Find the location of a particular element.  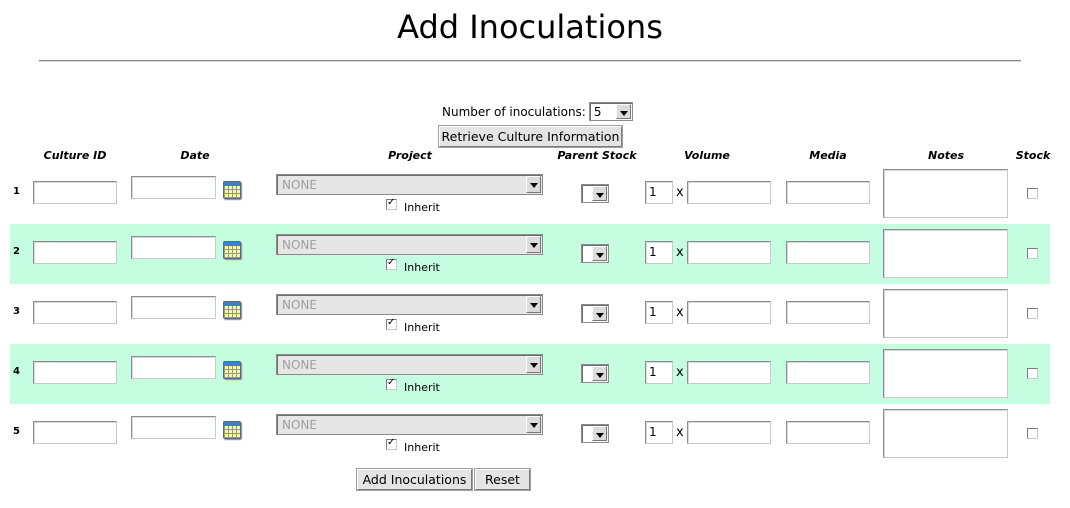

table-row: 2 NONE Inherit 1 x is located at coordinates (530, 254).